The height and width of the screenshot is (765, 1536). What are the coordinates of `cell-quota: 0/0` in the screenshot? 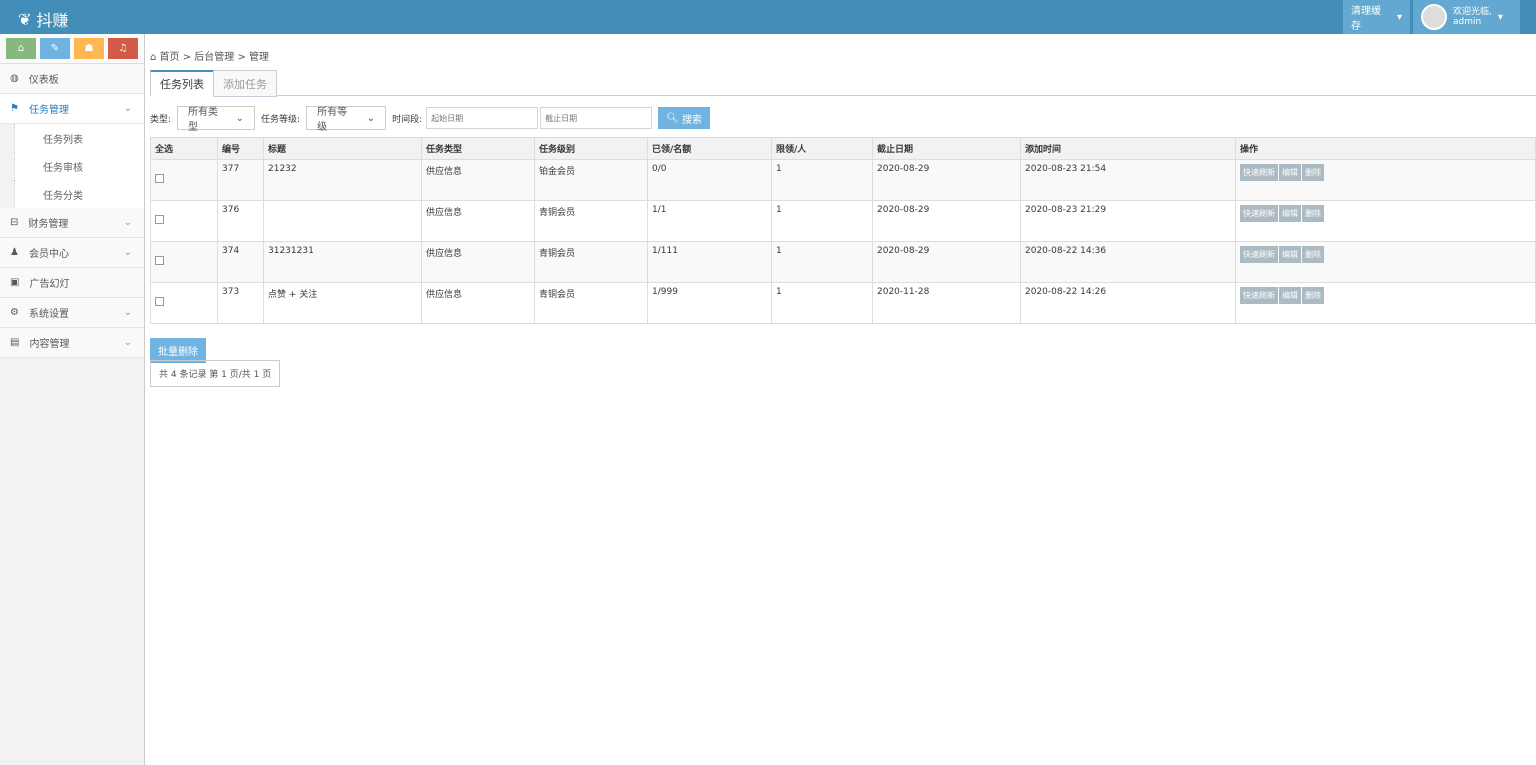 It's located at (709, 180).